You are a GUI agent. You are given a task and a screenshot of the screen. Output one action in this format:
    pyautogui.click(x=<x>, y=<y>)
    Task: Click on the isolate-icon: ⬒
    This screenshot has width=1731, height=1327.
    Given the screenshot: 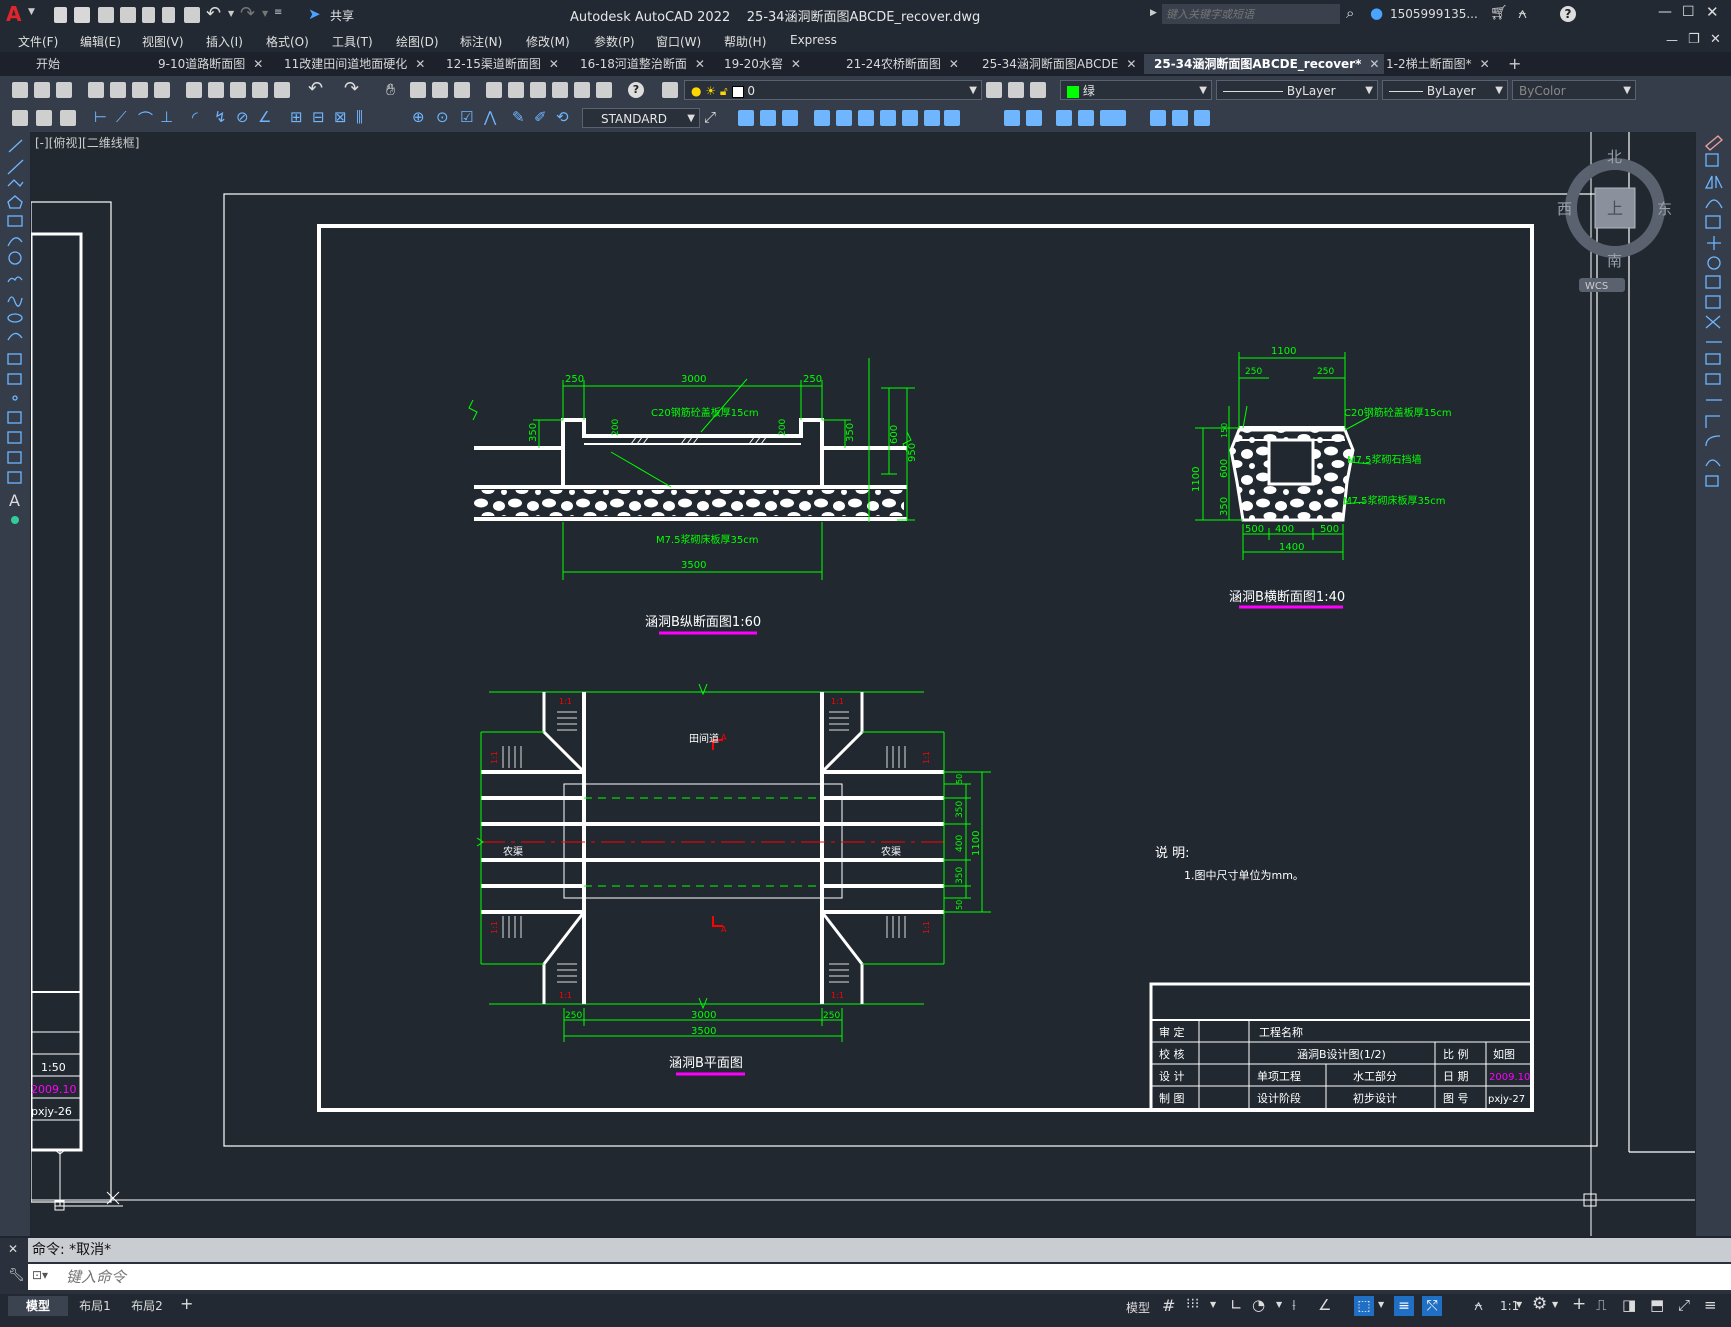 What is the action you would take?
    pyautogui.click(x=1657, y=1305)
    